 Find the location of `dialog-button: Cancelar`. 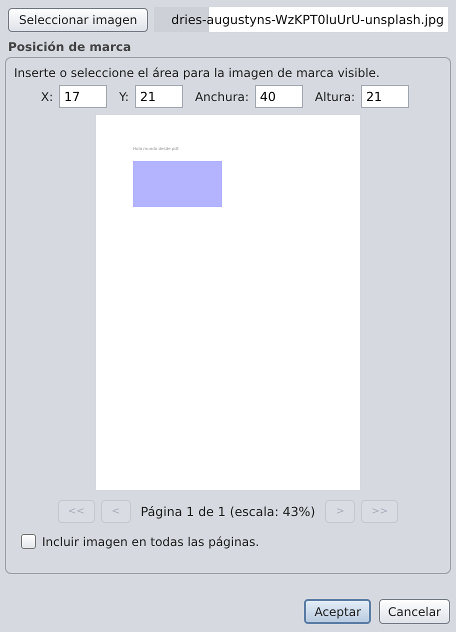

dialog-button: Cancelar is located at coordinates (414, 611).